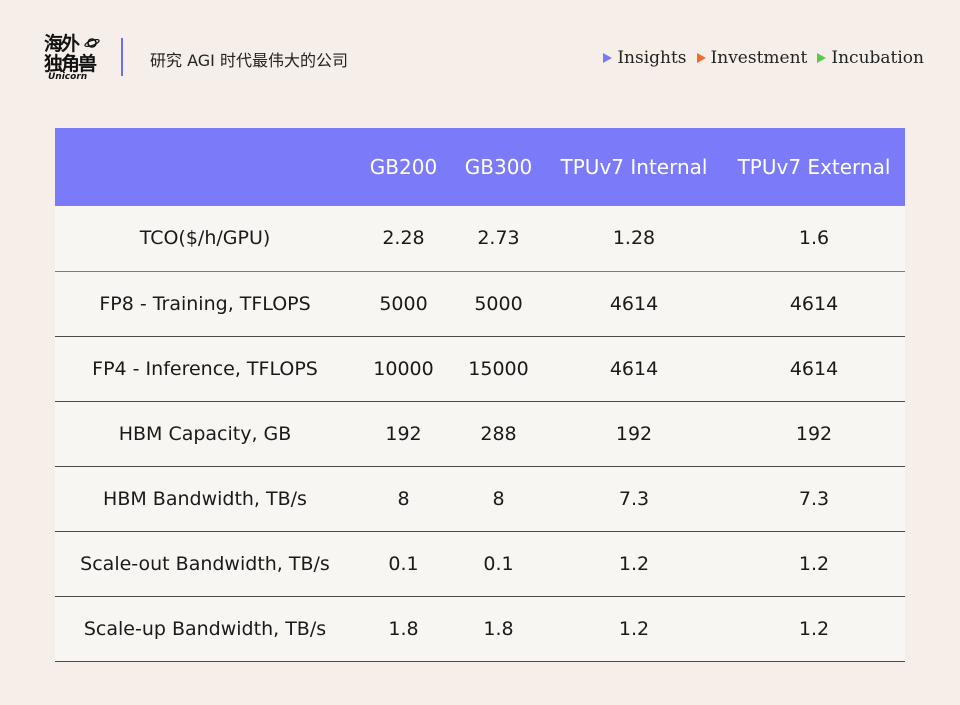  What do you see at coordinates (68, 77) in the screenshot?
I see `logo-subtitle: Unicorn` at bounding box center [68, 77].